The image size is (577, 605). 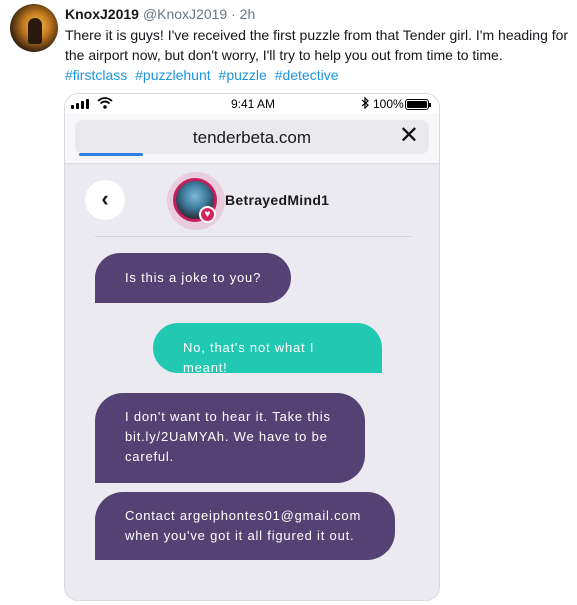 I want to click on avatar-figure, so click(x=35, y=31).